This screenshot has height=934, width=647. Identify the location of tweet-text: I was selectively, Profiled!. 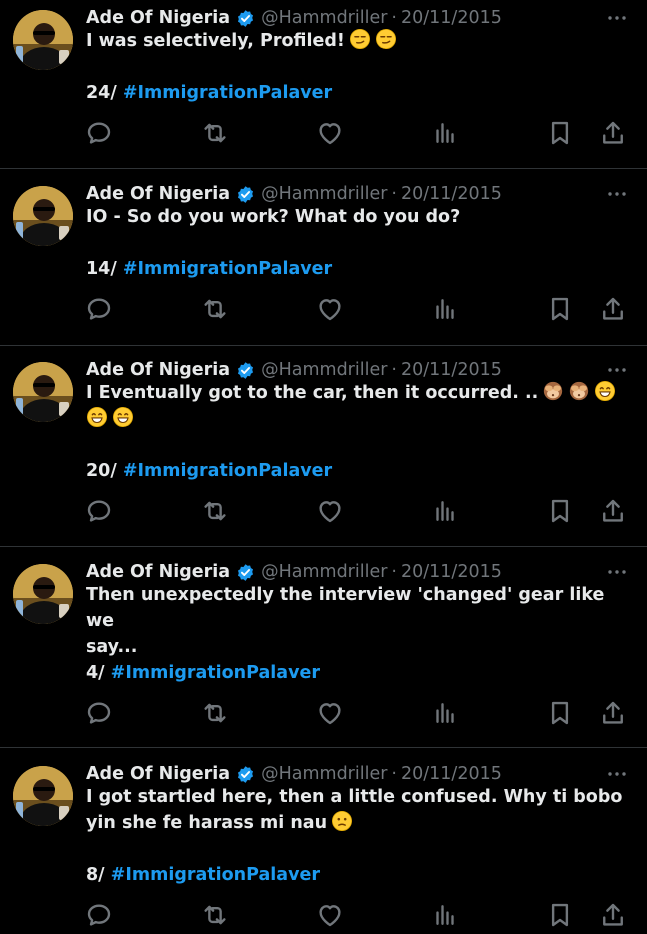
(358, 41).